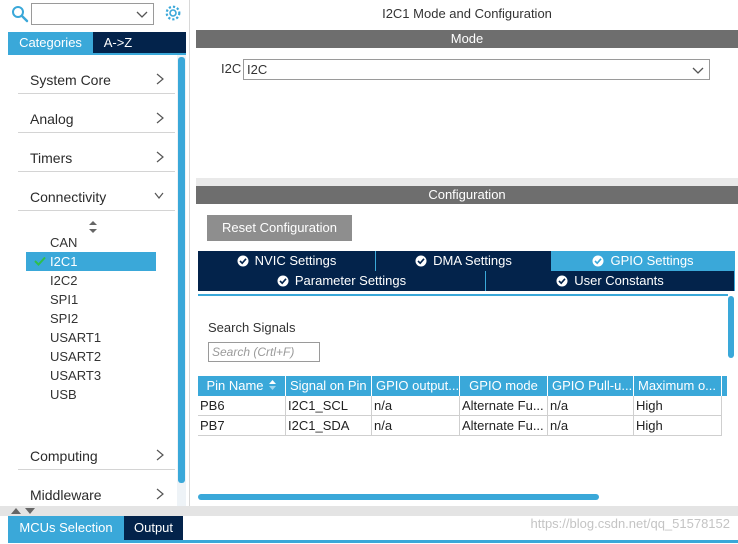 The image size is (738, 544). I want to click on settings-tabs-row-2: Parameter Settings User Constants, so click(466, 281).